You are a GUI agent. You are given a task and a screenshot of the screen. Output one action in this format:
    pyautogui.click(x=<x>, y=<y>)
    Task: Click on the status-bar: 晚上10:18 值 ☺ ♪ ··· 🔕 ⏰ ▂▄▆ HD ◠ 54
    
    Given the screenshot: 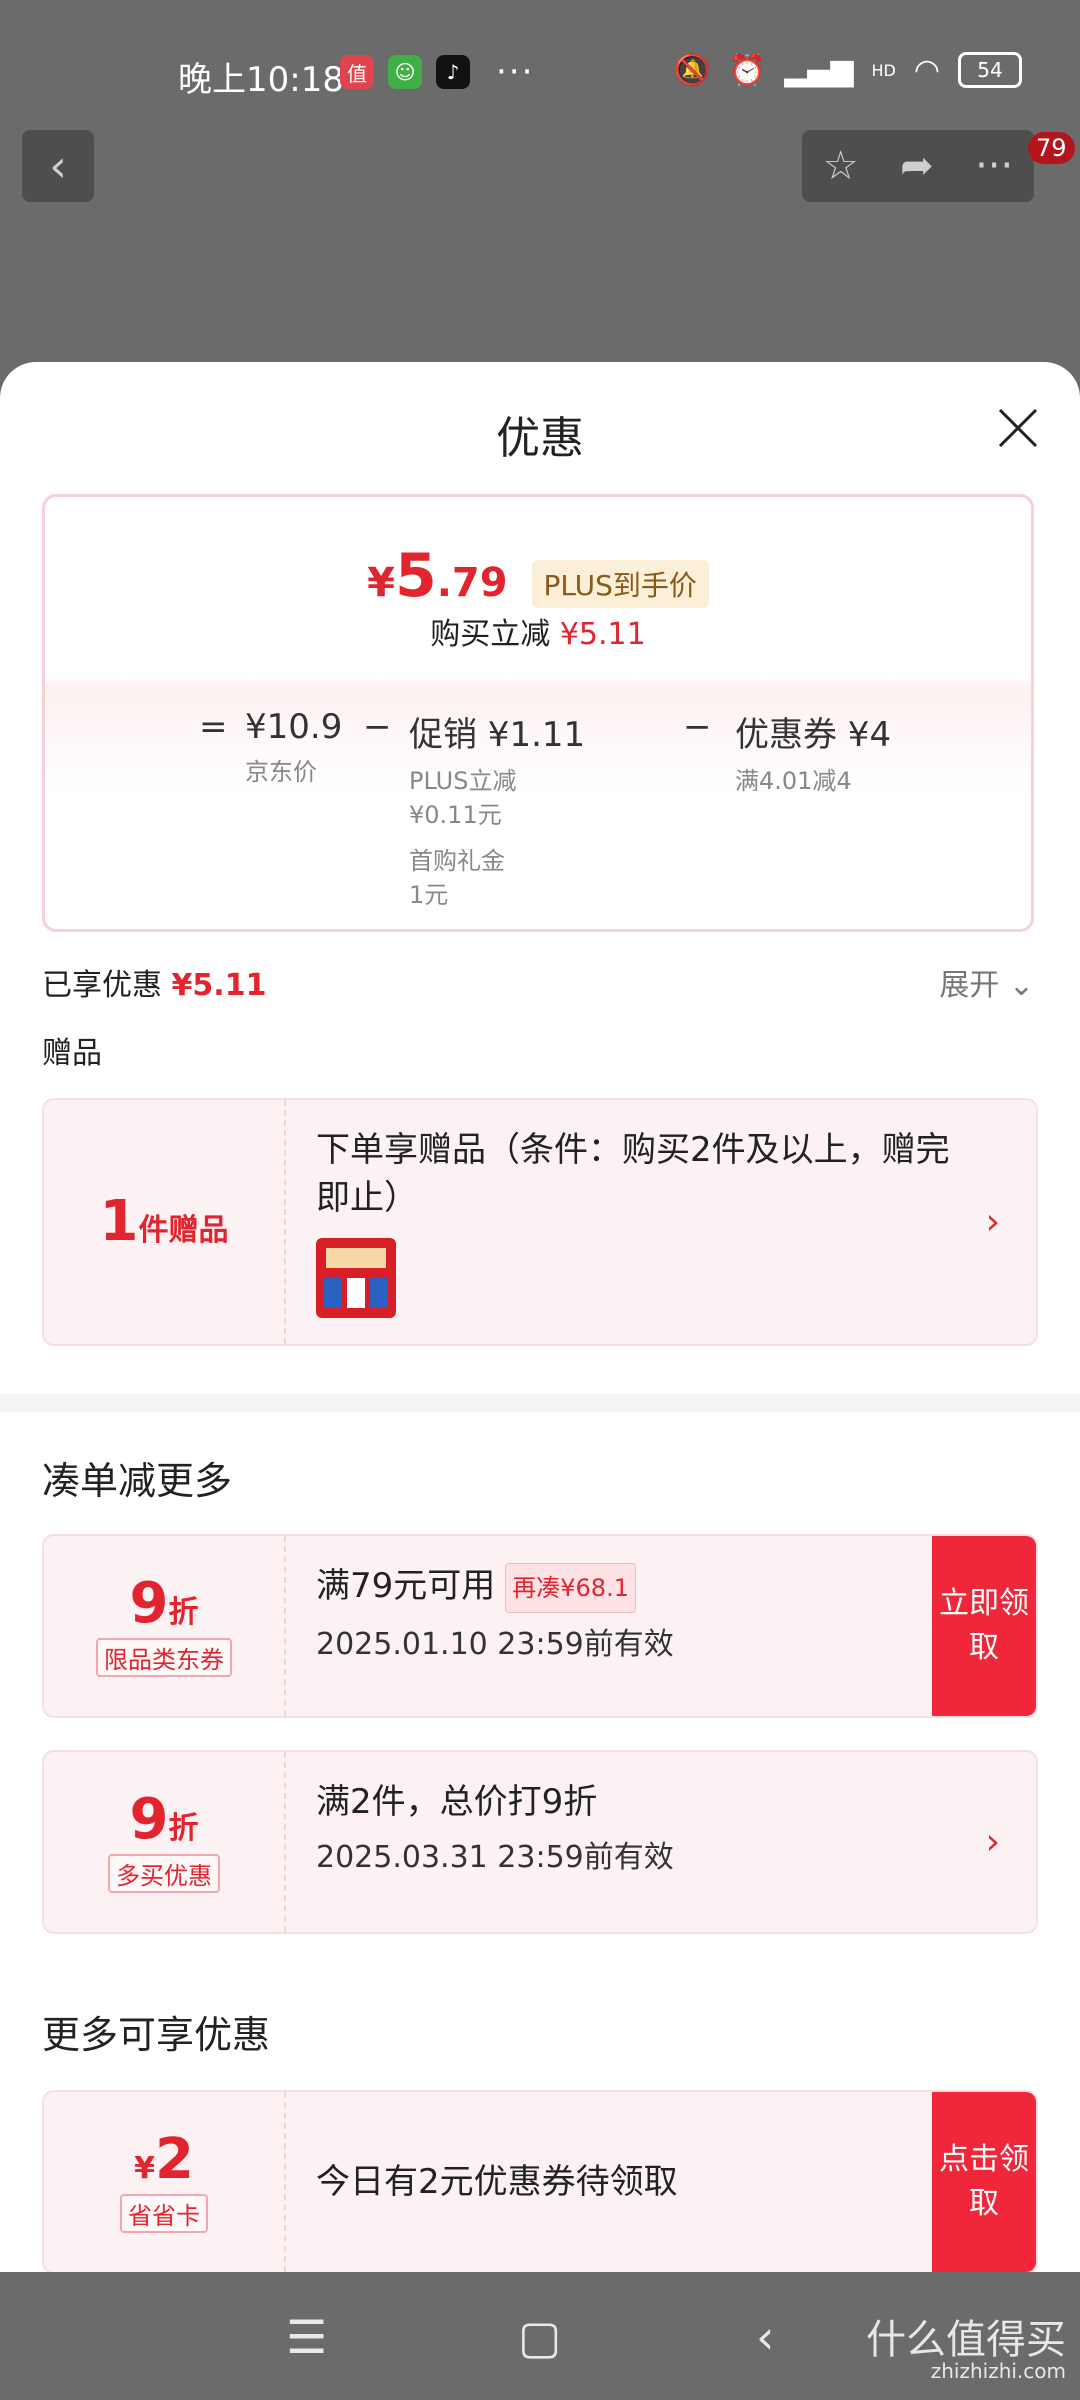 What is the action you would take?
    pyautogui.click(x=540, y=60)
    